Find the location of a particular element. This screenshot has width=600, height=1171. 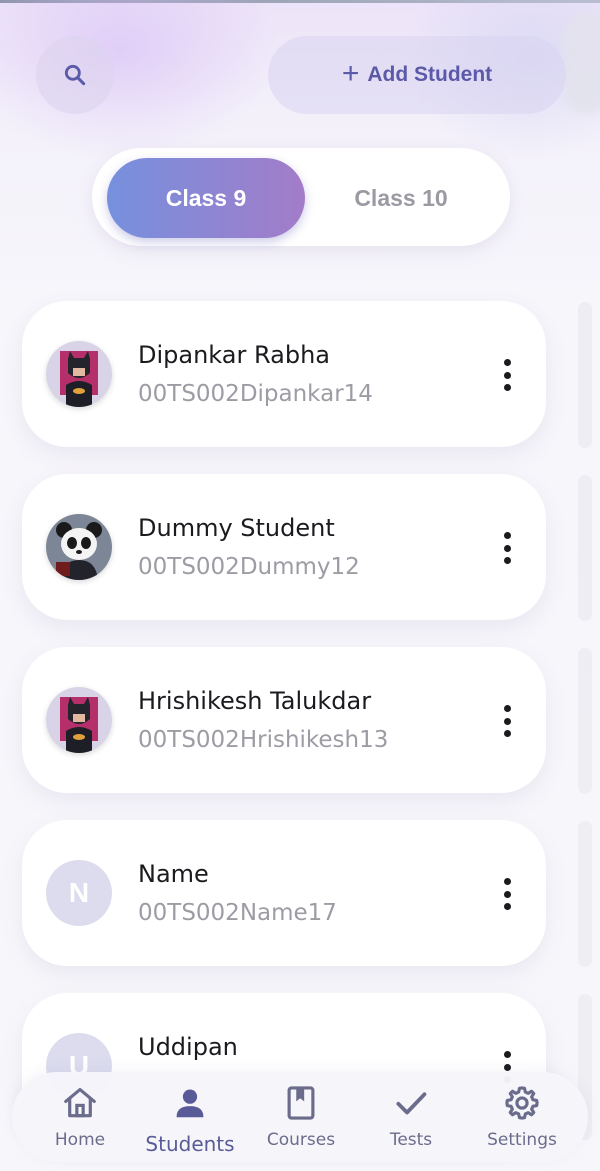

initial-avatar: N is located at coordinates (79, 893).